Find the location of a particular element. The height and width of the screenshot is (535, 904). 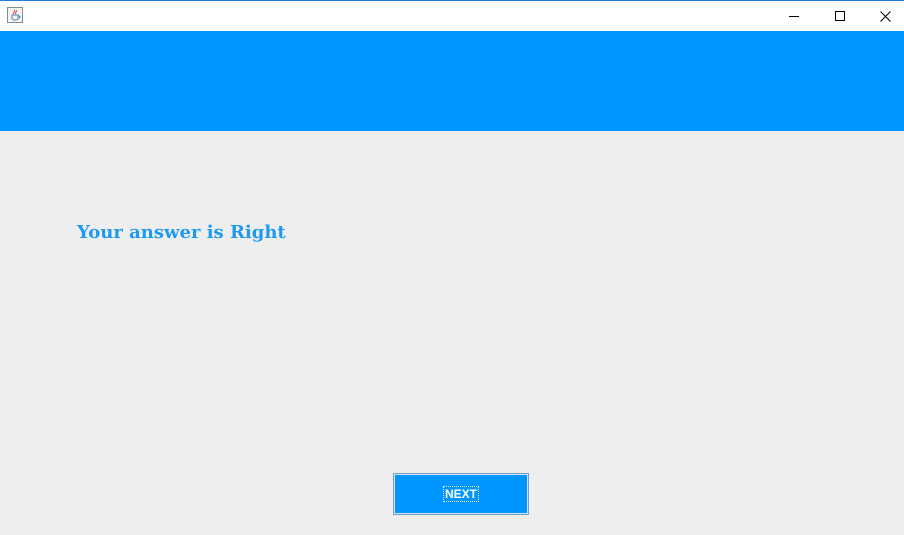

close-icon is located at coordinates (885, 16).